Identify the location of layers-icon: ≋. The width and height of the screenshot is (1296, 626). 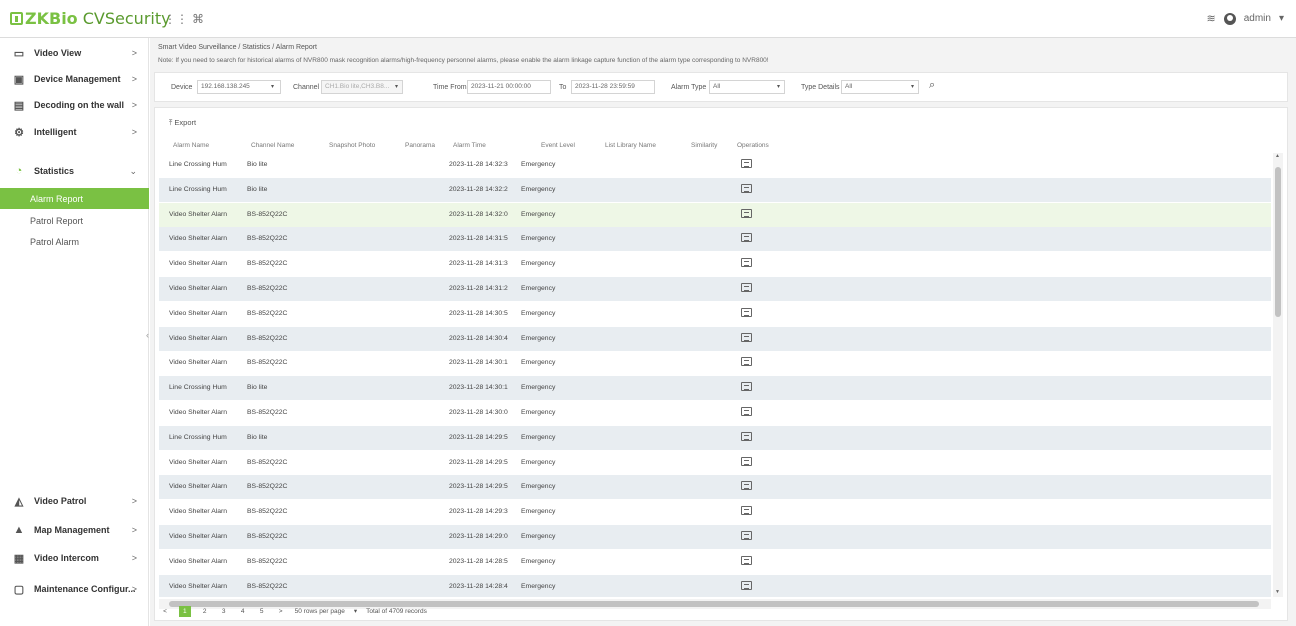
(1211, 18).